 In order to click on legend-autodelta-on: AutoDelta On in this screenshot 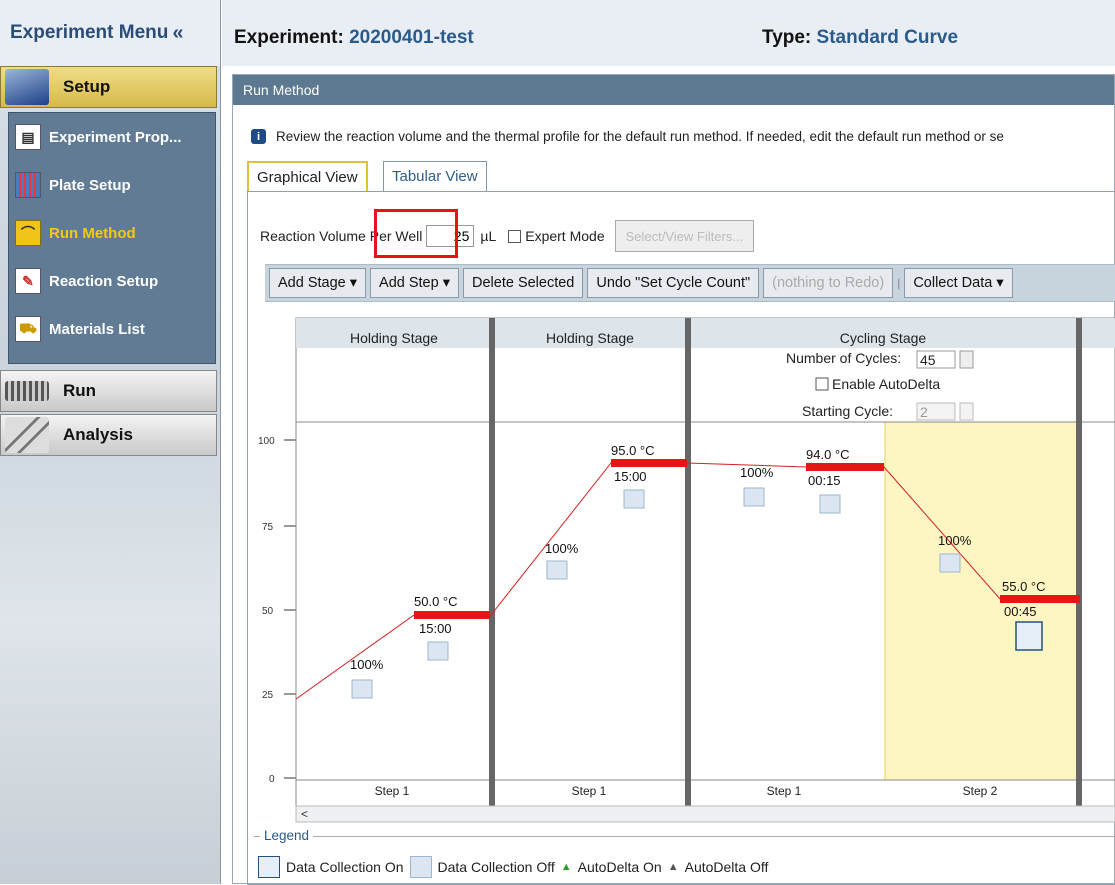, I will do `click(619, 867)`.